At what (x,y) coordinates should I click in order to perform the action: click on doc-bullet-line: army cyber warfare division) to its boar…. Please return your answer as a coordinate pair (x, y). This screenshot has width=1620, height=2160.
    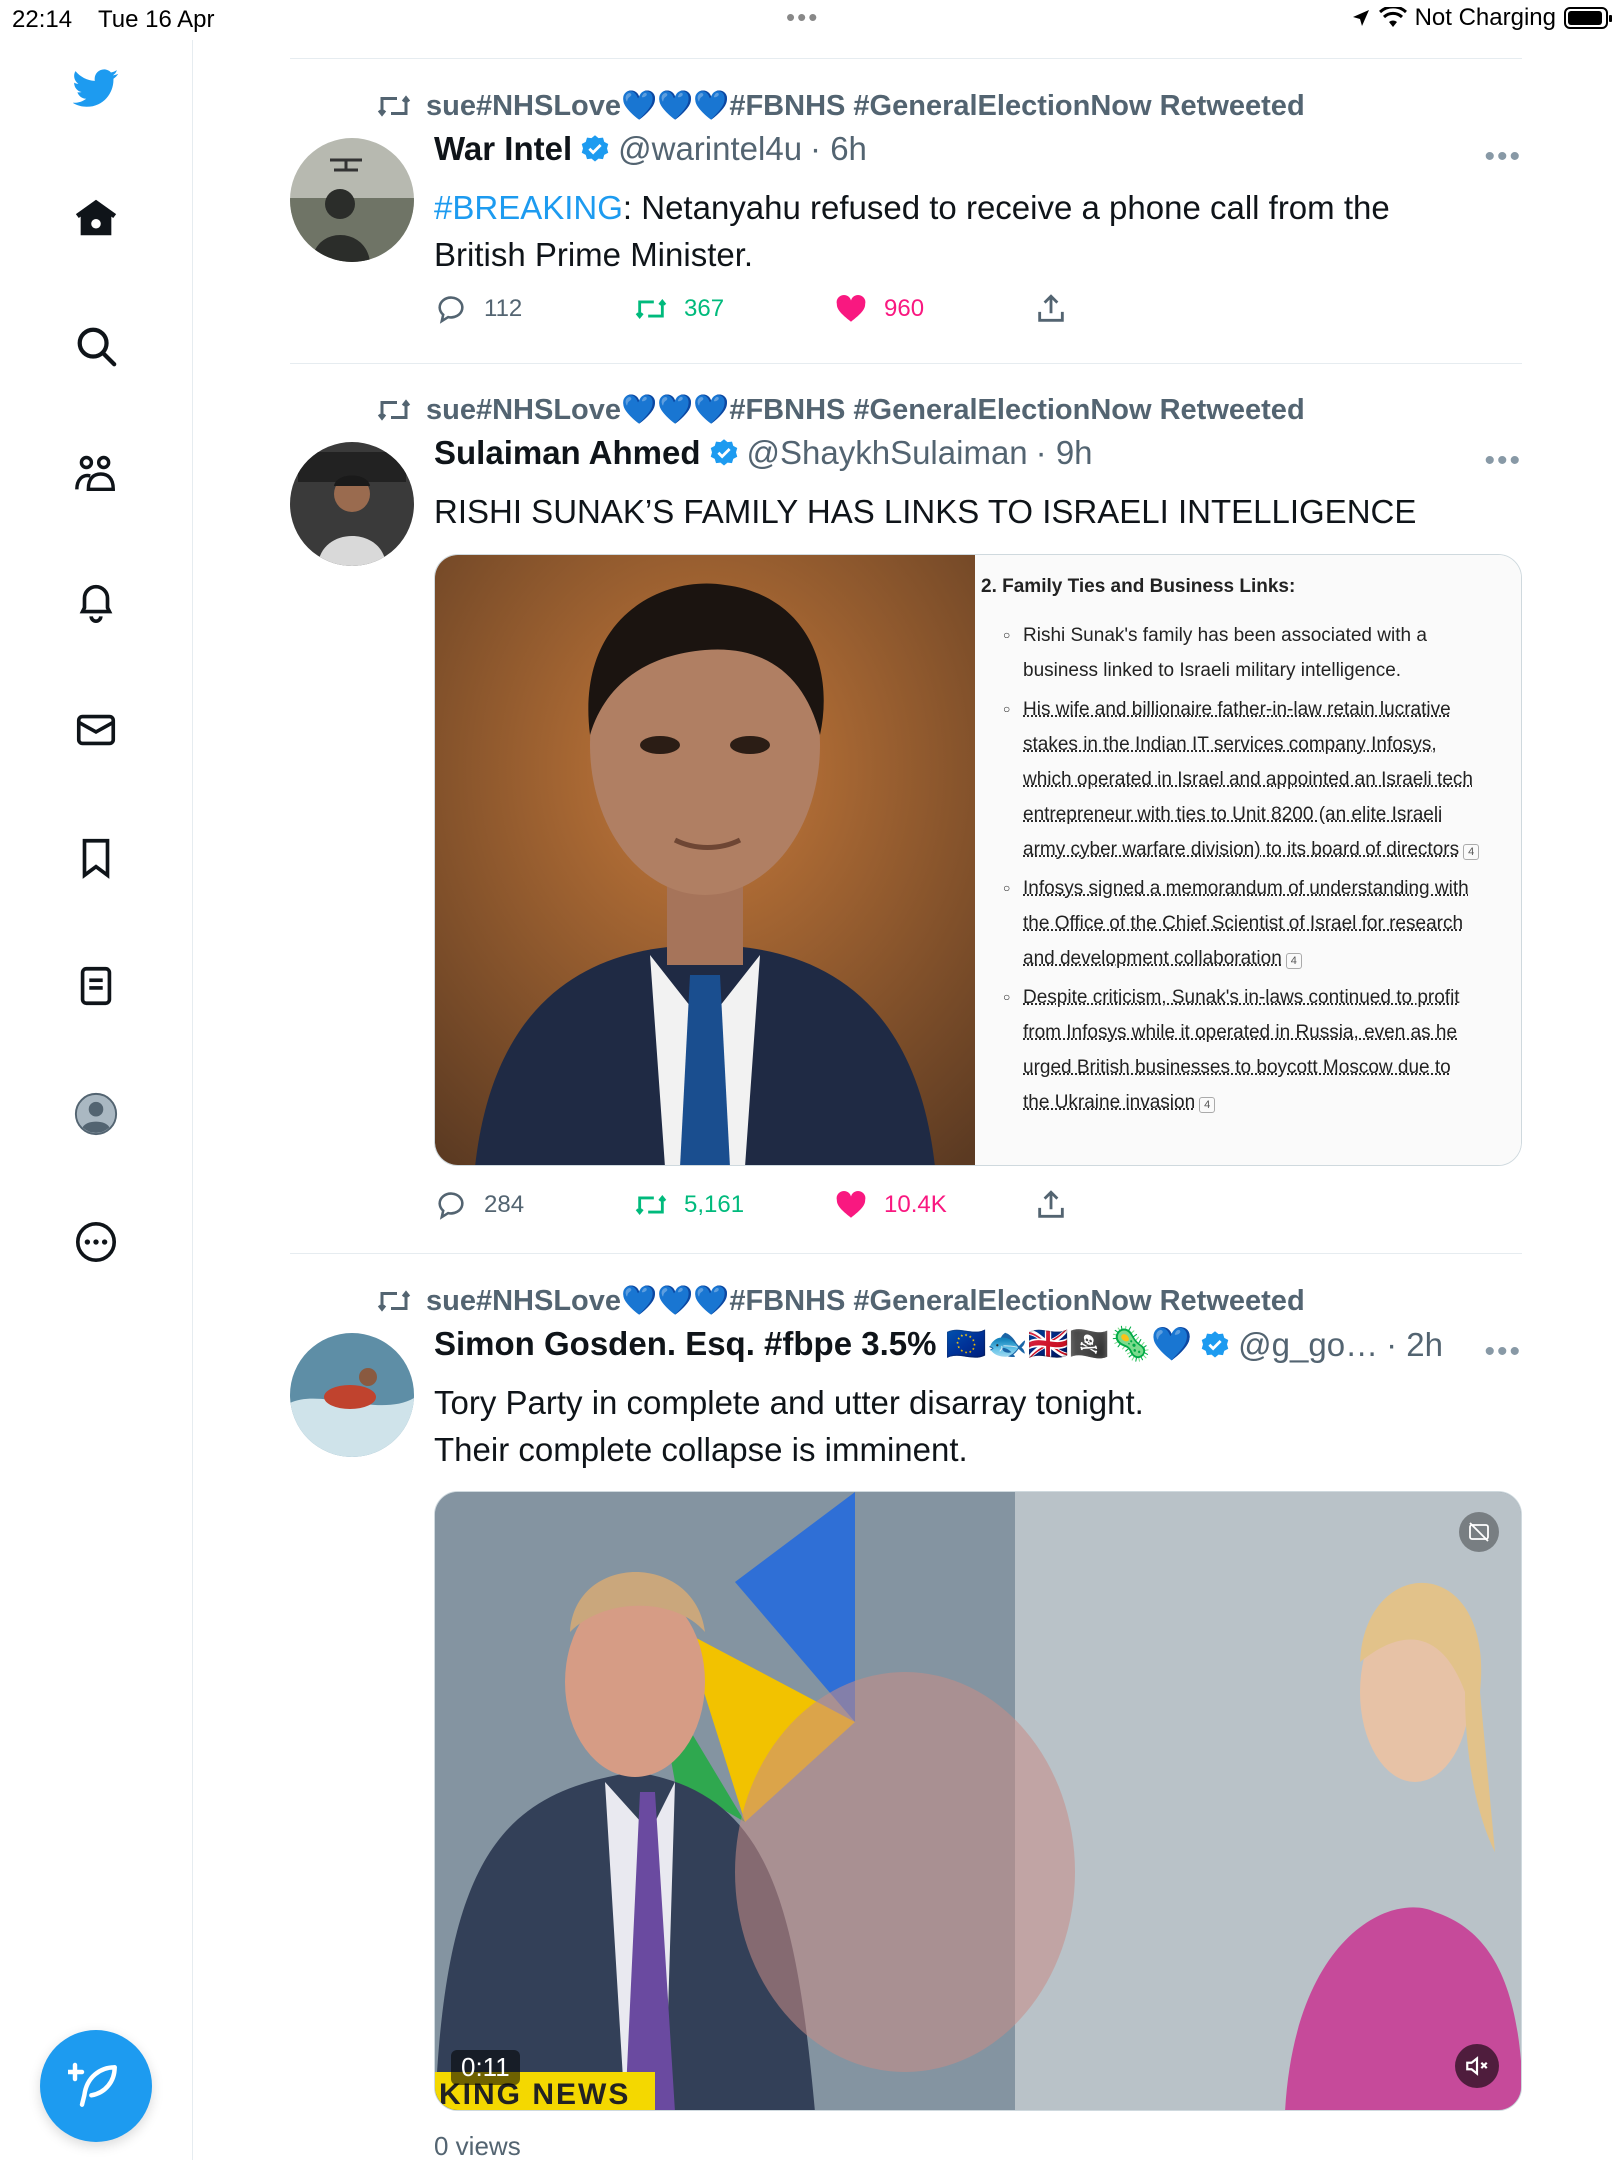
    Looking at the image, I should click on (1266, 849).